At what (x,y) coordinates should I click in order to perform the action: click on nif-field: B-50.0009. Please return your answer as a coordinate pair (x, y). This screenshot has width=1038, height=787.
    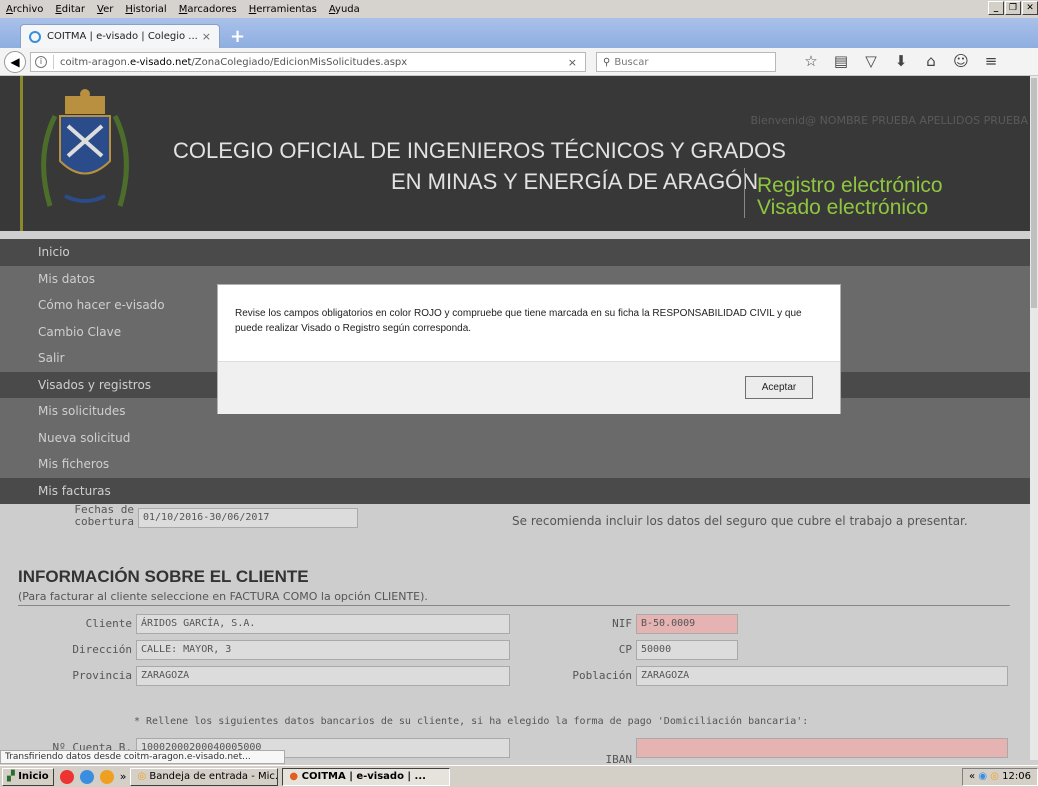
    Looking at the image, I should click on (687, 624).